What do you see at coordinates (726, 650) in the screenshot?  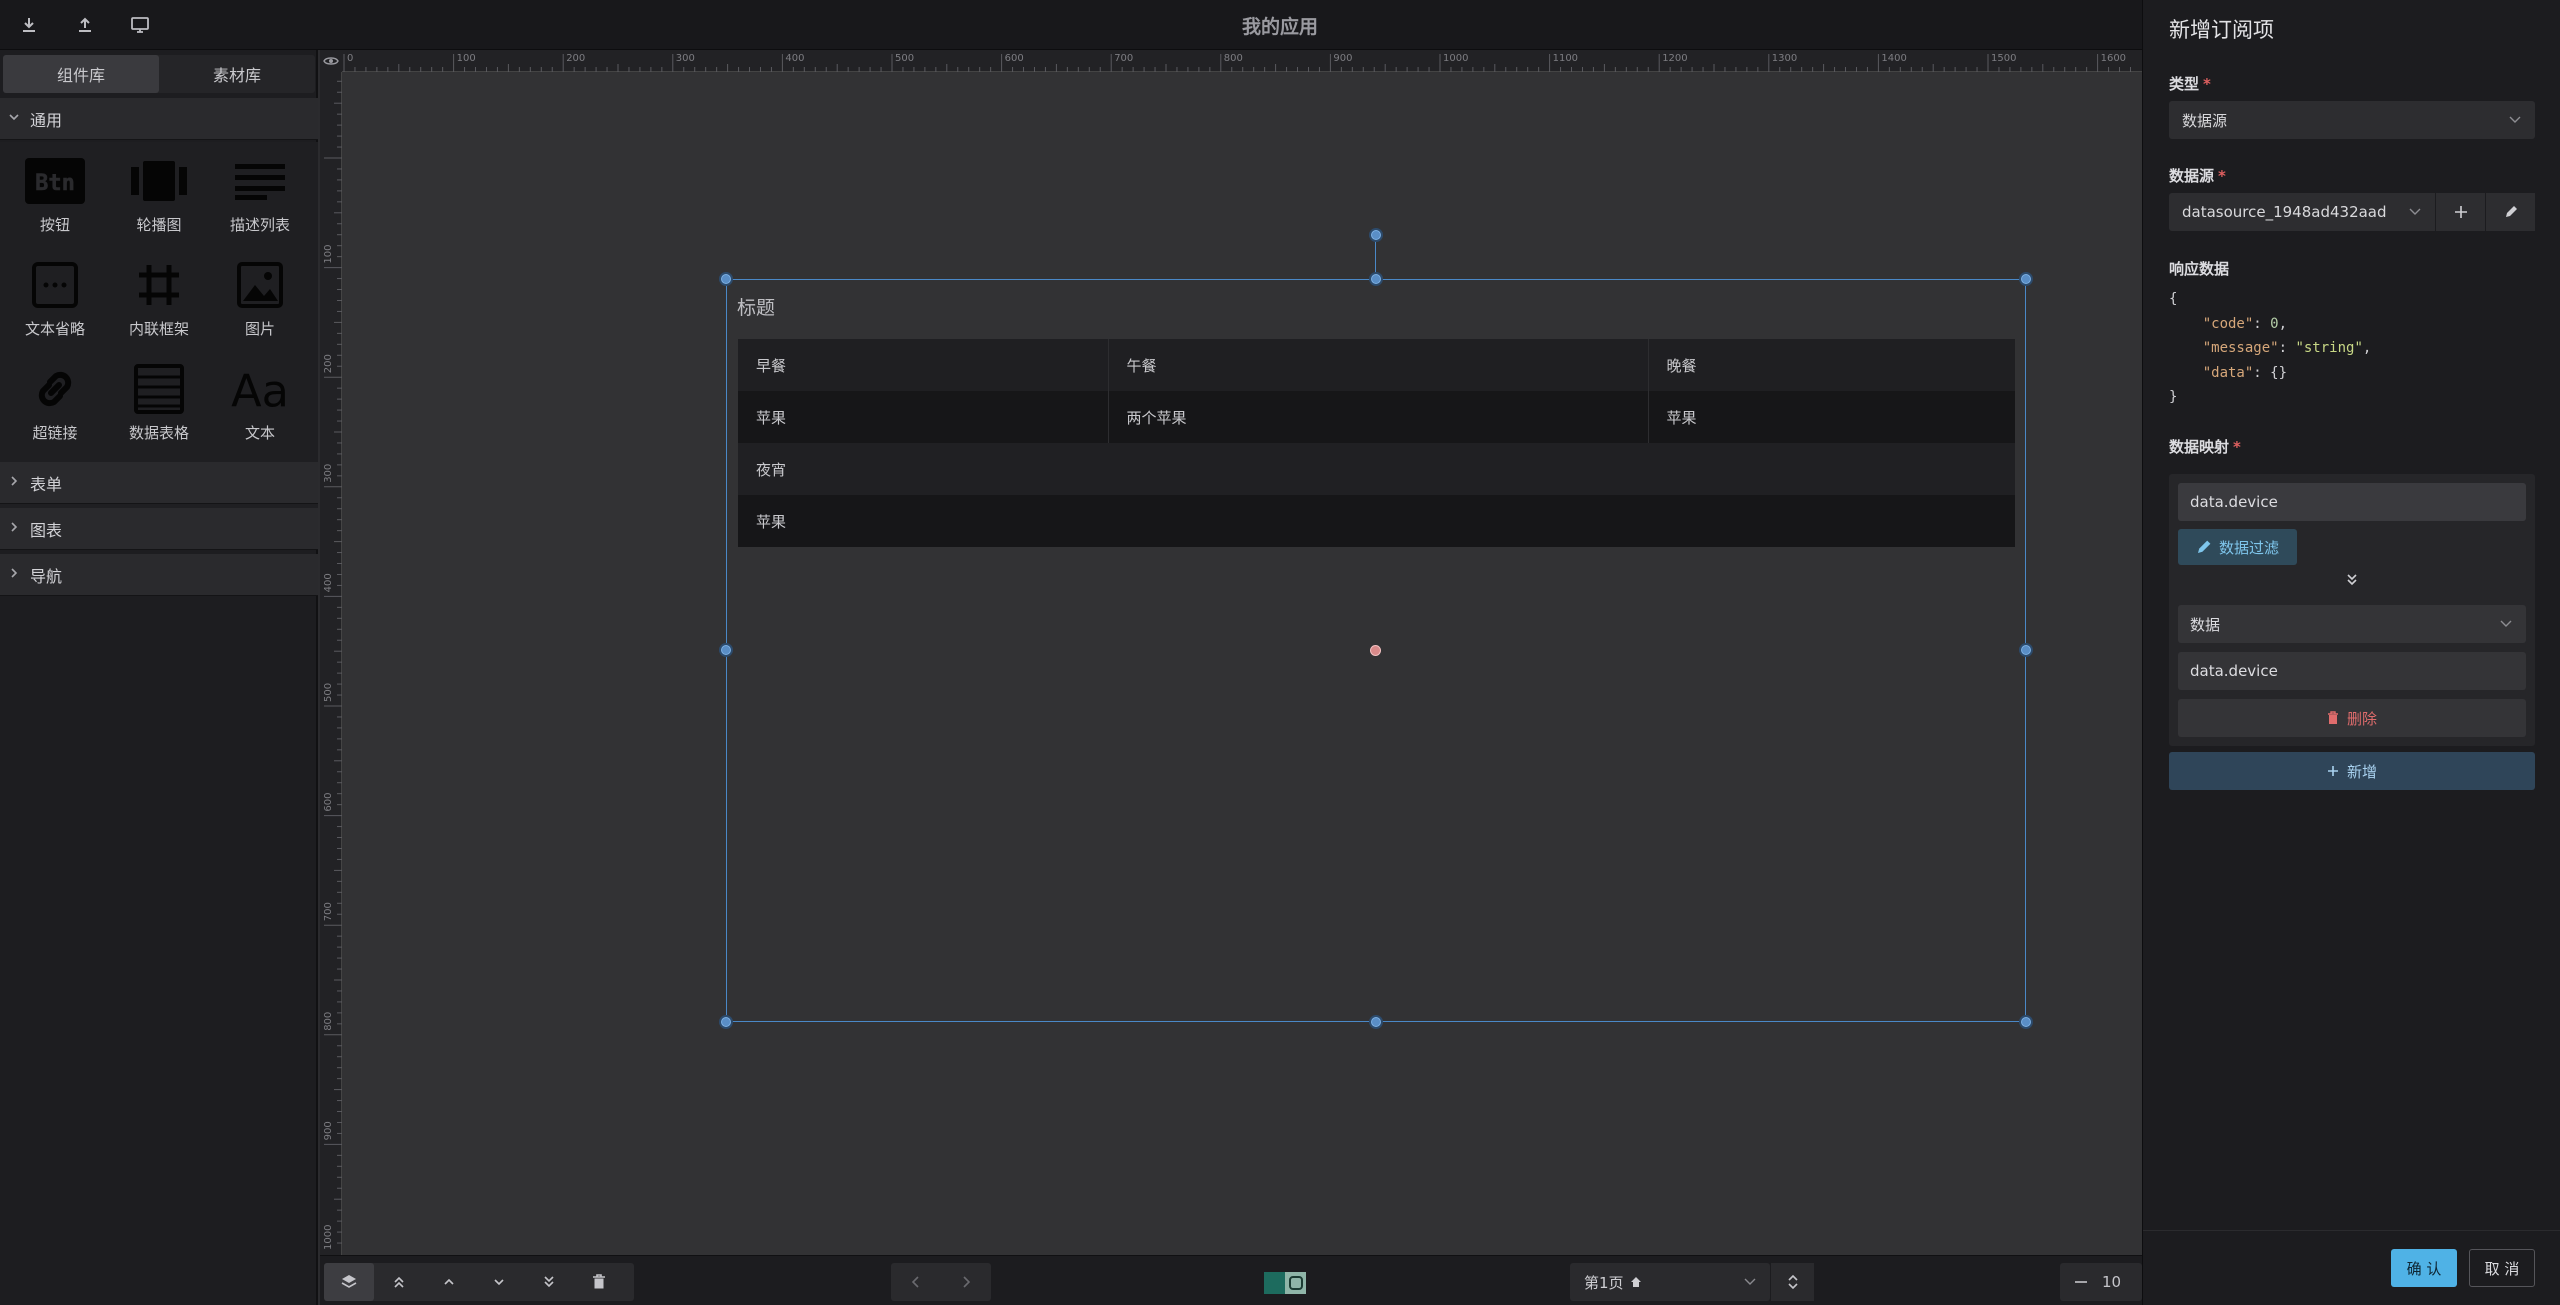 I see `resize-handle-left` at bounding box center [726, 650].